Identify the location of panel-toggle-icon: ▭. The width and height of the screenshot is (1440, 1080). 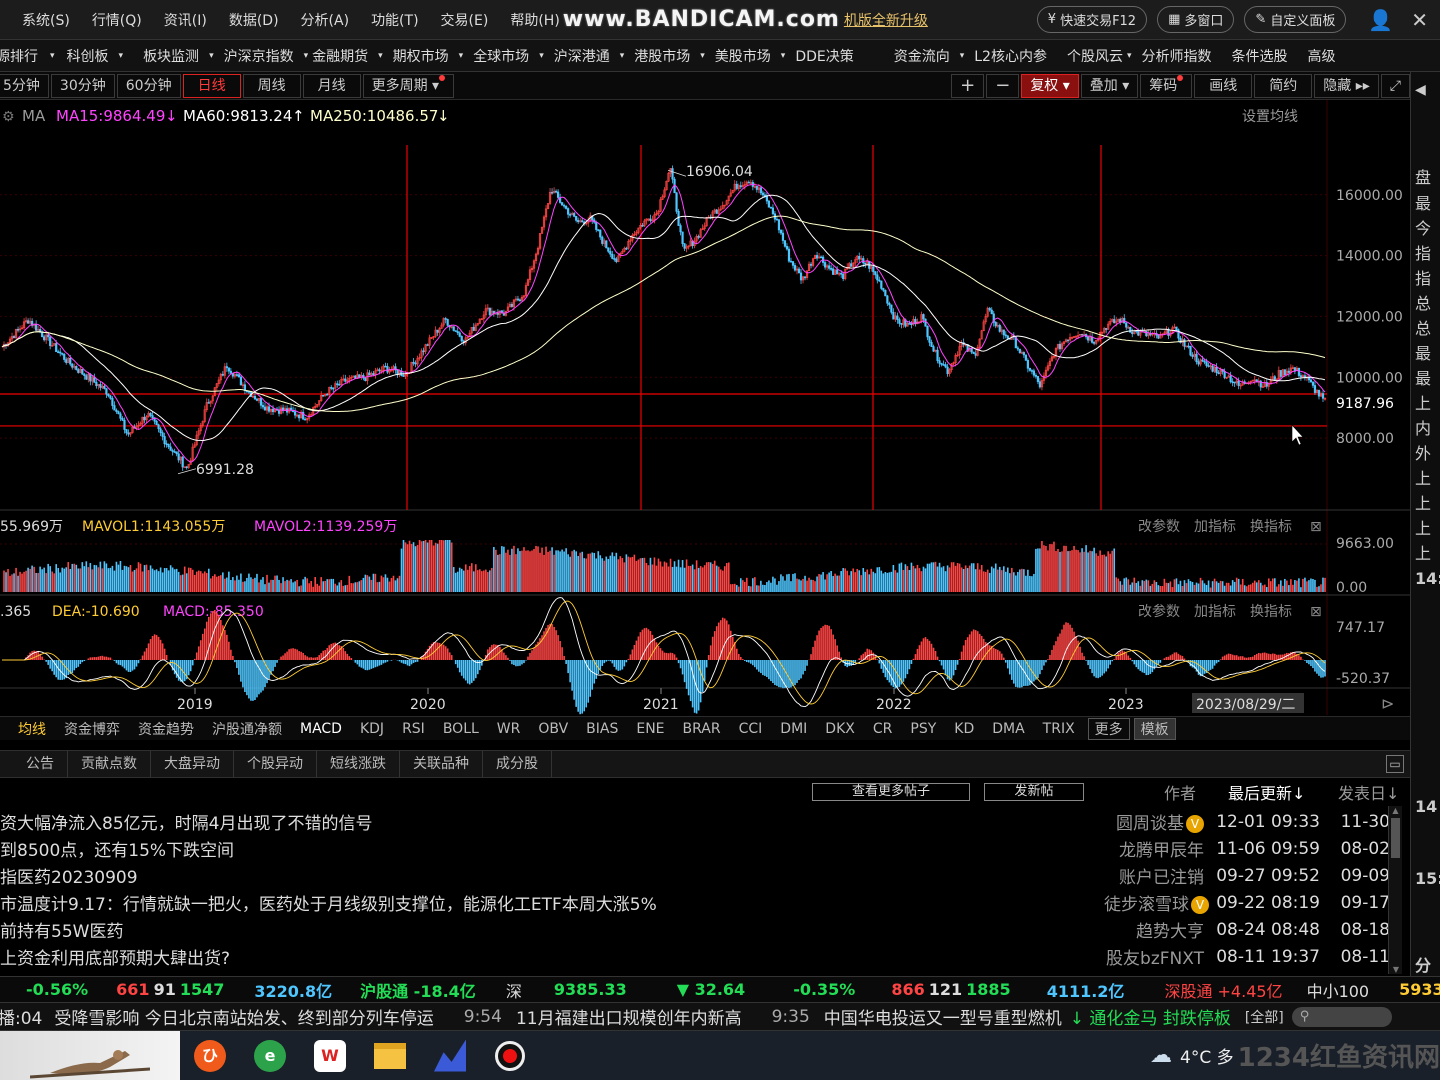
(1395, 764).